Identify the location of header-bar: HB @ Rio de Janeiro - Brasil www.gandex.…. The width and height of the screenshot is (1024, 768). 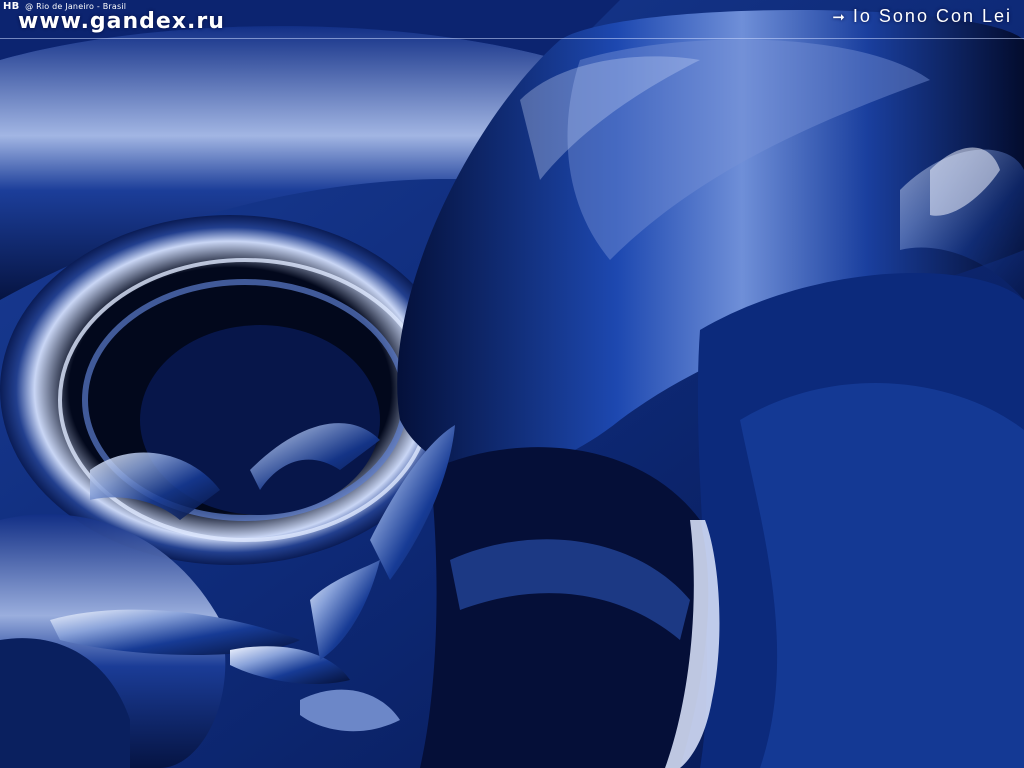
(512, 19).